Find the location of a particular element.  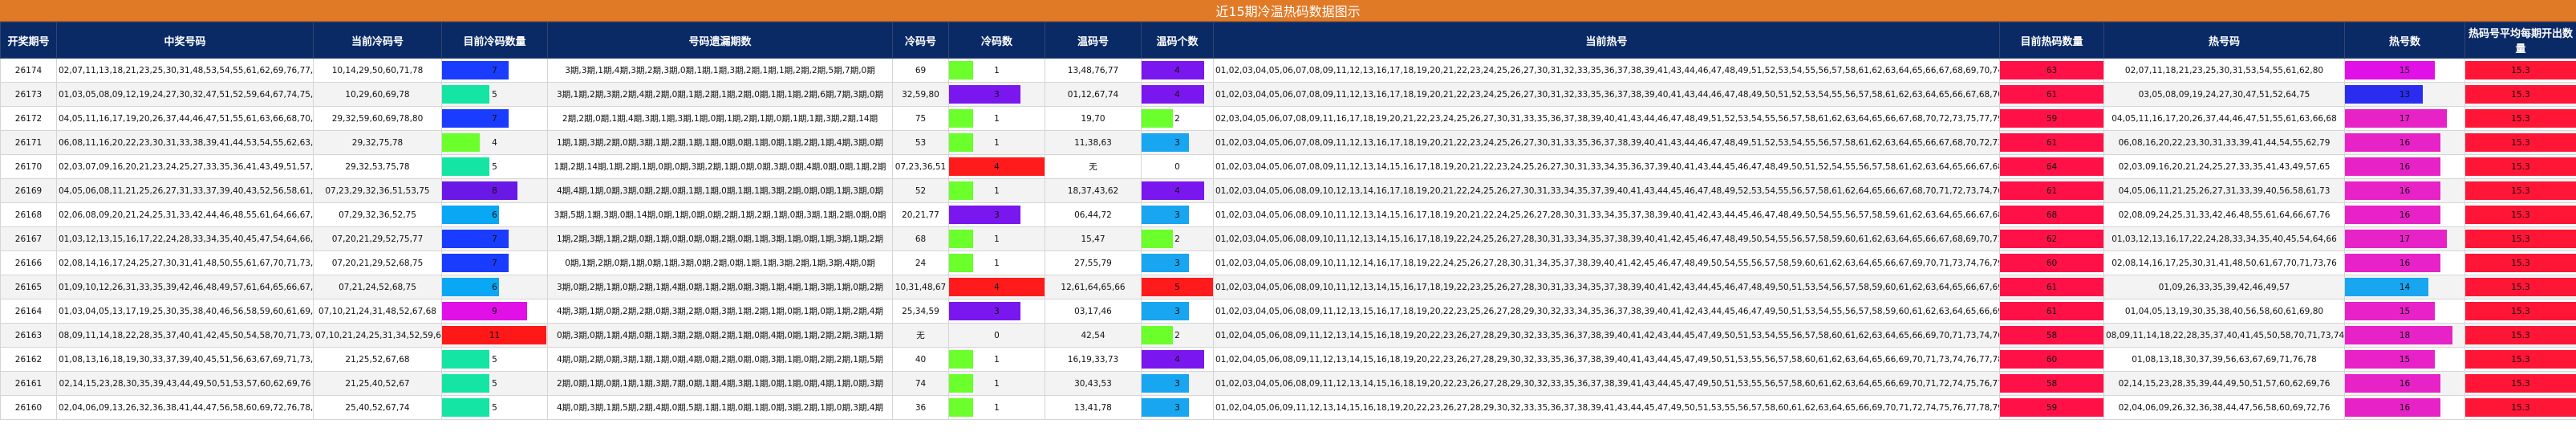

warm-count-label: 3 is located at coordinates (1177, 383).